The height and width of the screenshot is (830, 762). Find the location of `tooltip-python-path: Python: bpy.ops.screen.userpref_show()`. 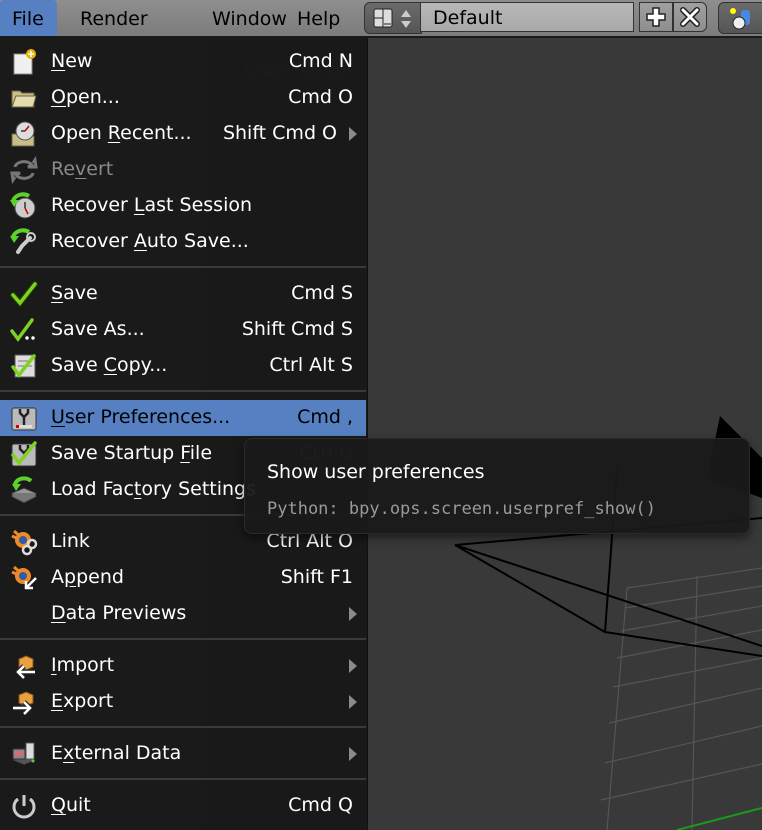

tooltip-python-path: Python: bpy.ops.screen.userpref_show() is located at coordinates (461, 509).